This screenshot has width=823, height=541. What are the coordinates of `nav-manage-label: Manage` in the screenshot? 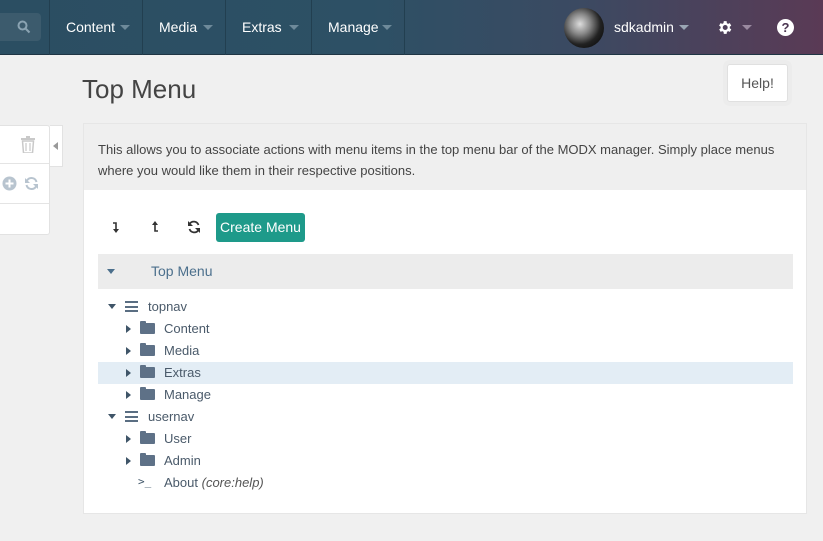 It's located at (353, 27).